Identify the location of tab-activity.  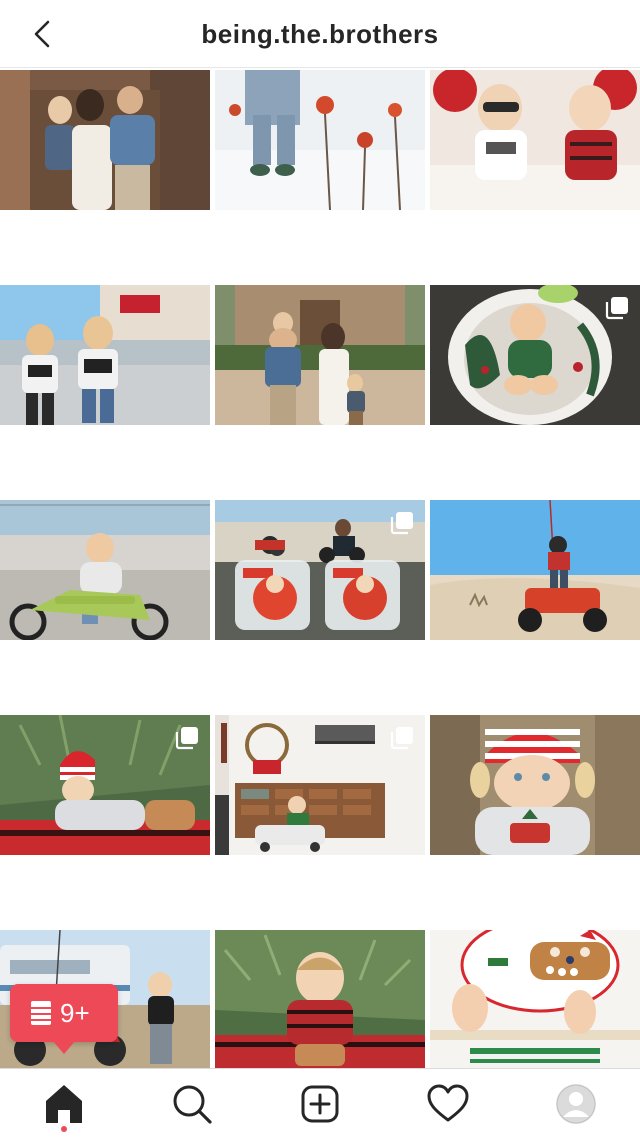
(448, 1104).